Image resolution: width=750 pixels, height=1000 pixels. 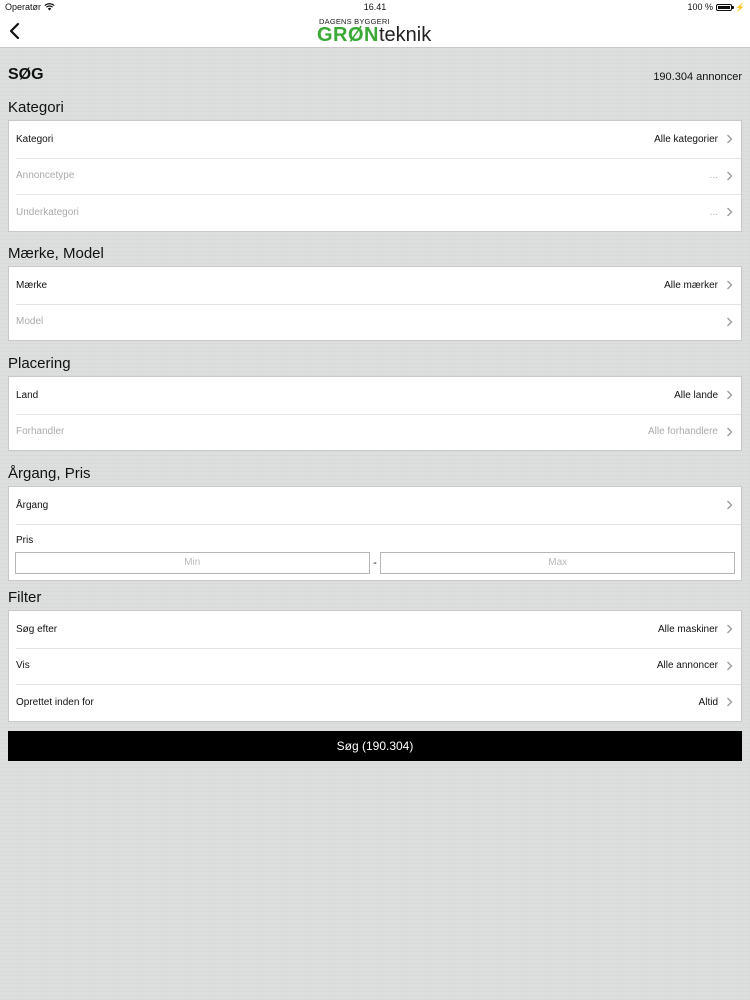 I want to click on row-aargang: Årgang, so click(x=375, y=505).